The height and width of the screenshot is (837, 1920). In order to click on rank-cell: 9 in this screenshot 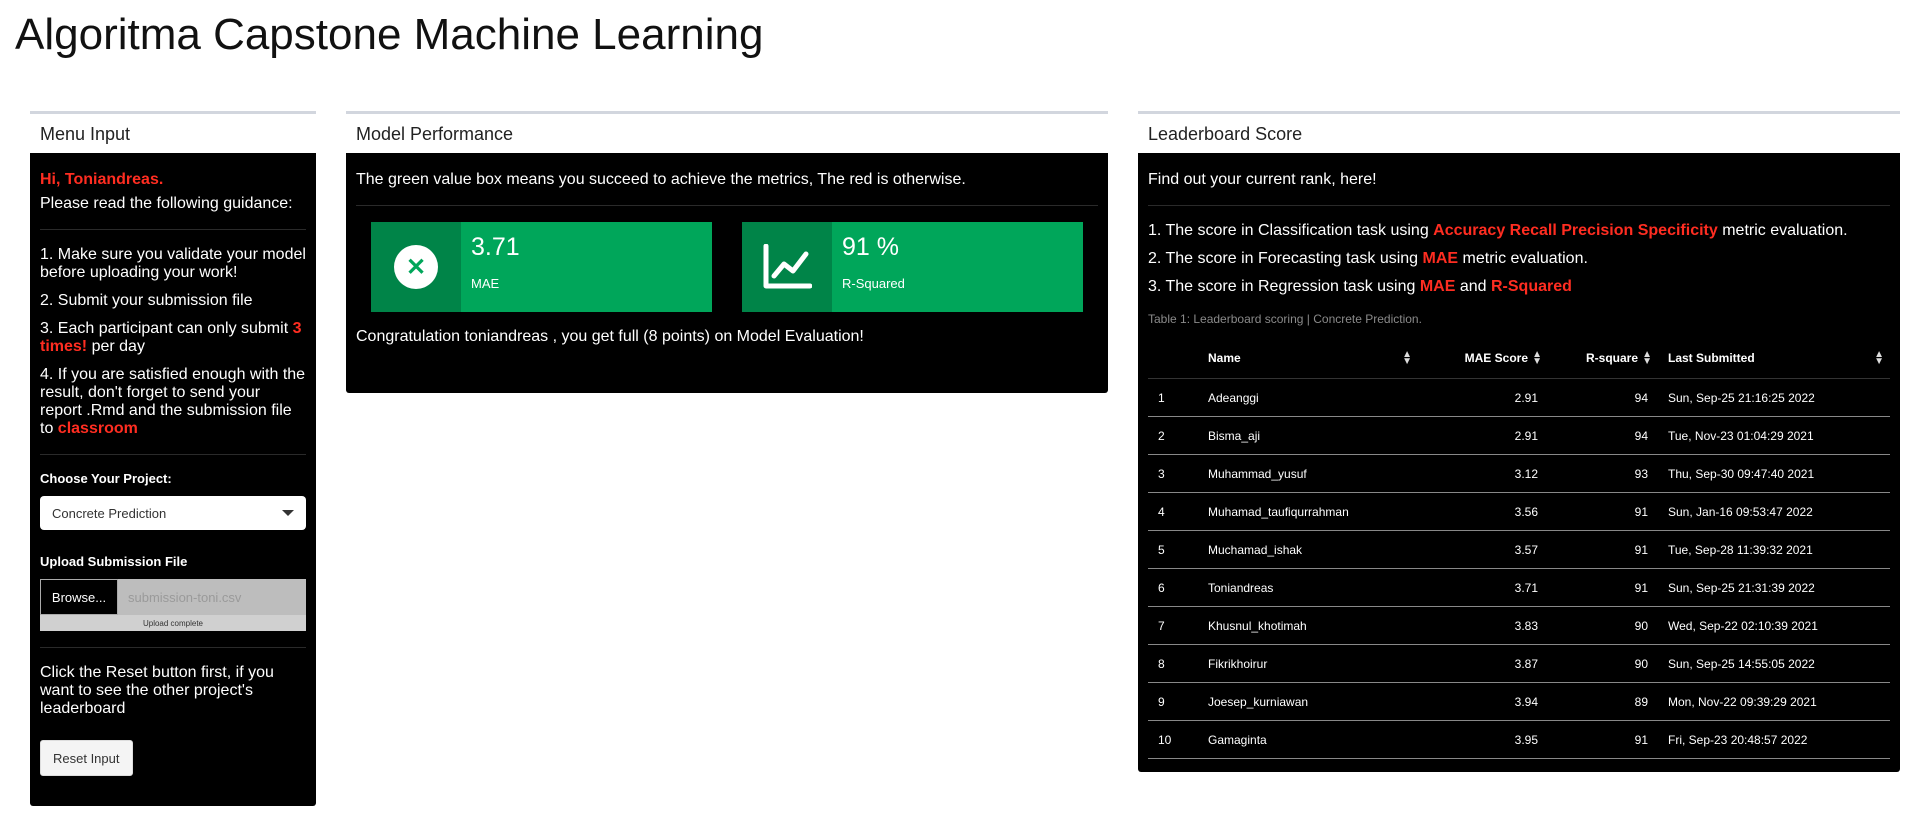, I will do `click(1173, 701)`.